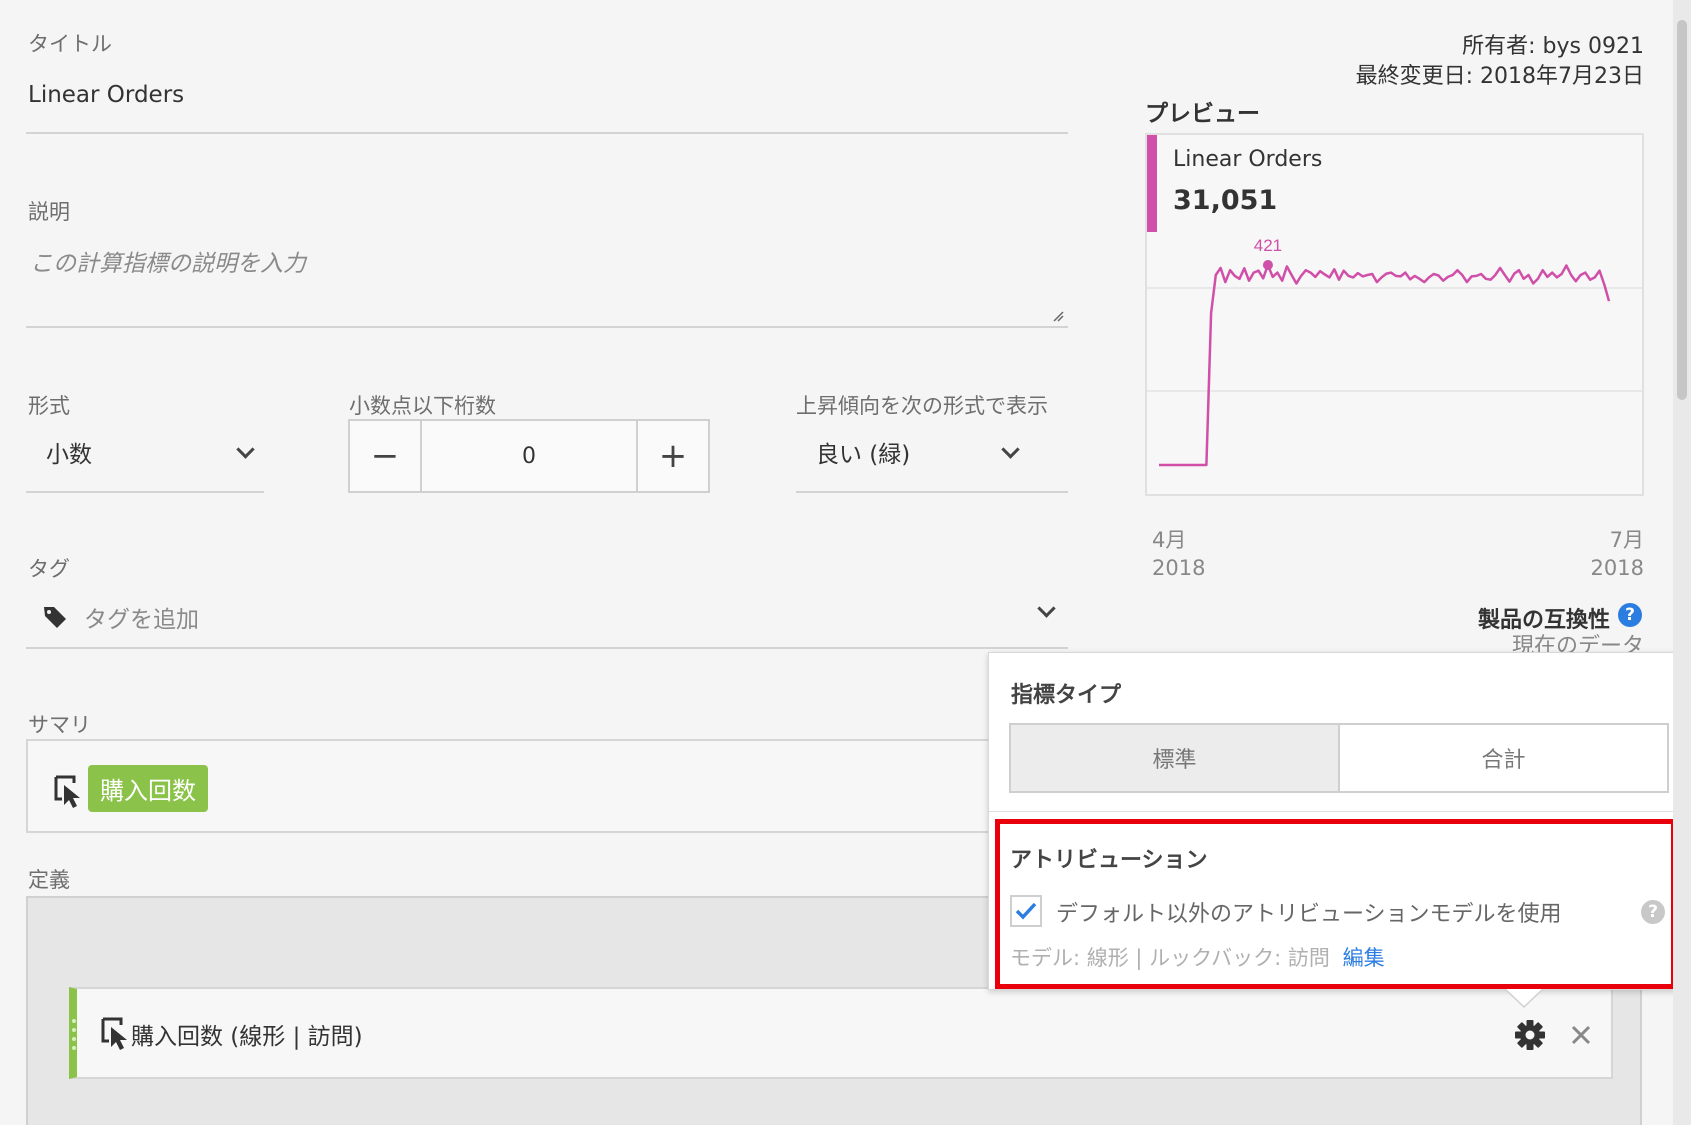  I want to click on preview-line-chart: 421, so click(1394, 351).